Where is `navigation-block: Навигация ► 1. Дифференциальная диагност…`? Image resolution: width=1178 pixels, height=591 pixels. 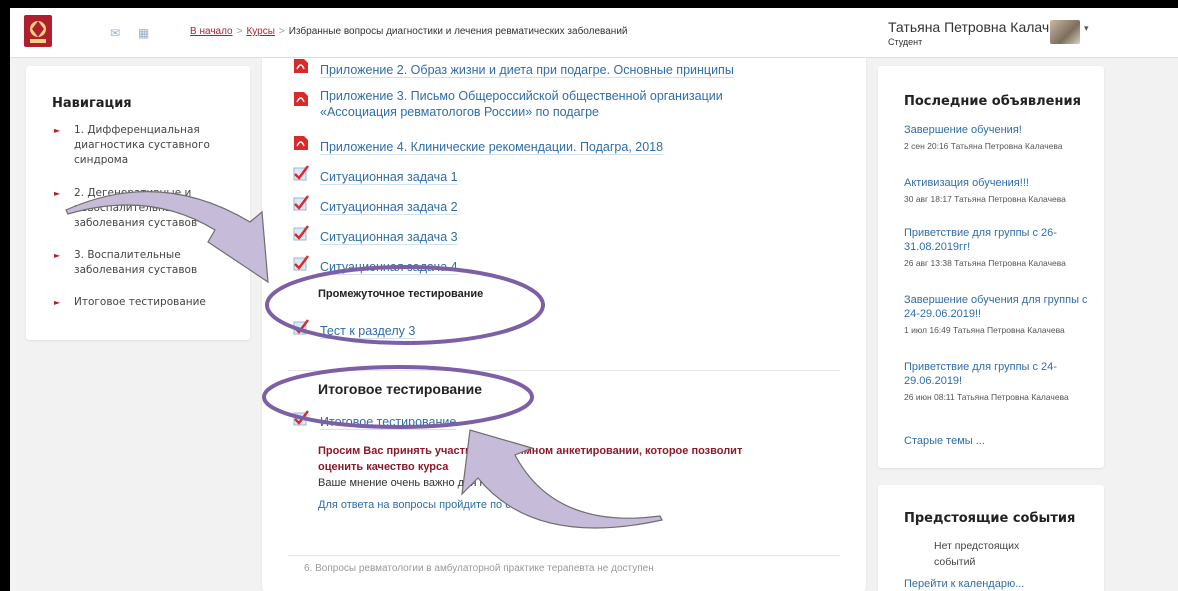
navigation-block: Навигация ► 1. Дифференциальная диагност… is located at coordinates (138, 203).